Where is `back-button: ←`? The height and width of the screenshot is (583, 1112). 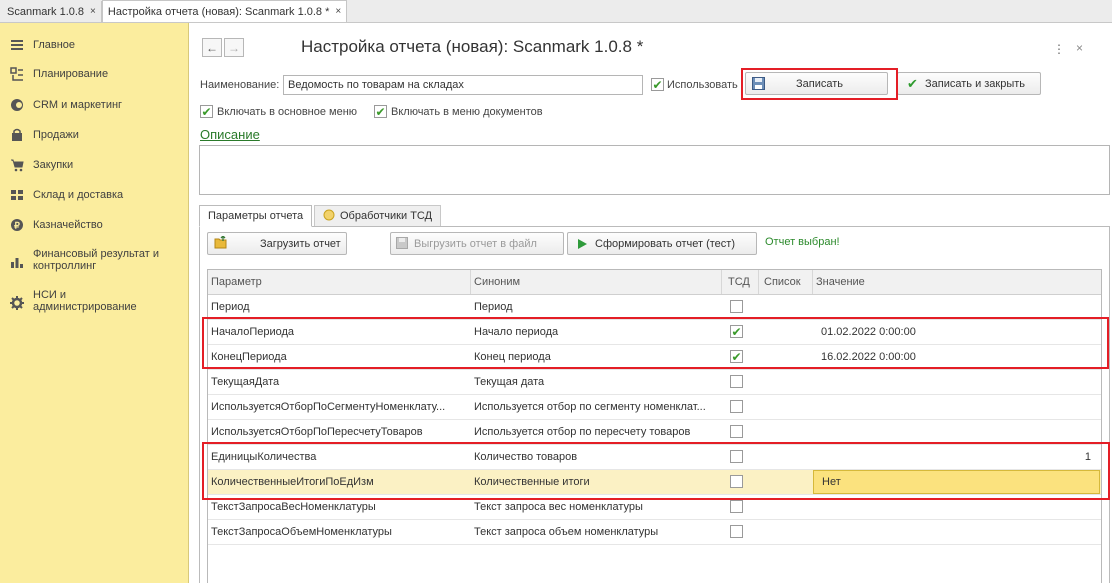
back-button: ← is located at coordinates (212, 47).